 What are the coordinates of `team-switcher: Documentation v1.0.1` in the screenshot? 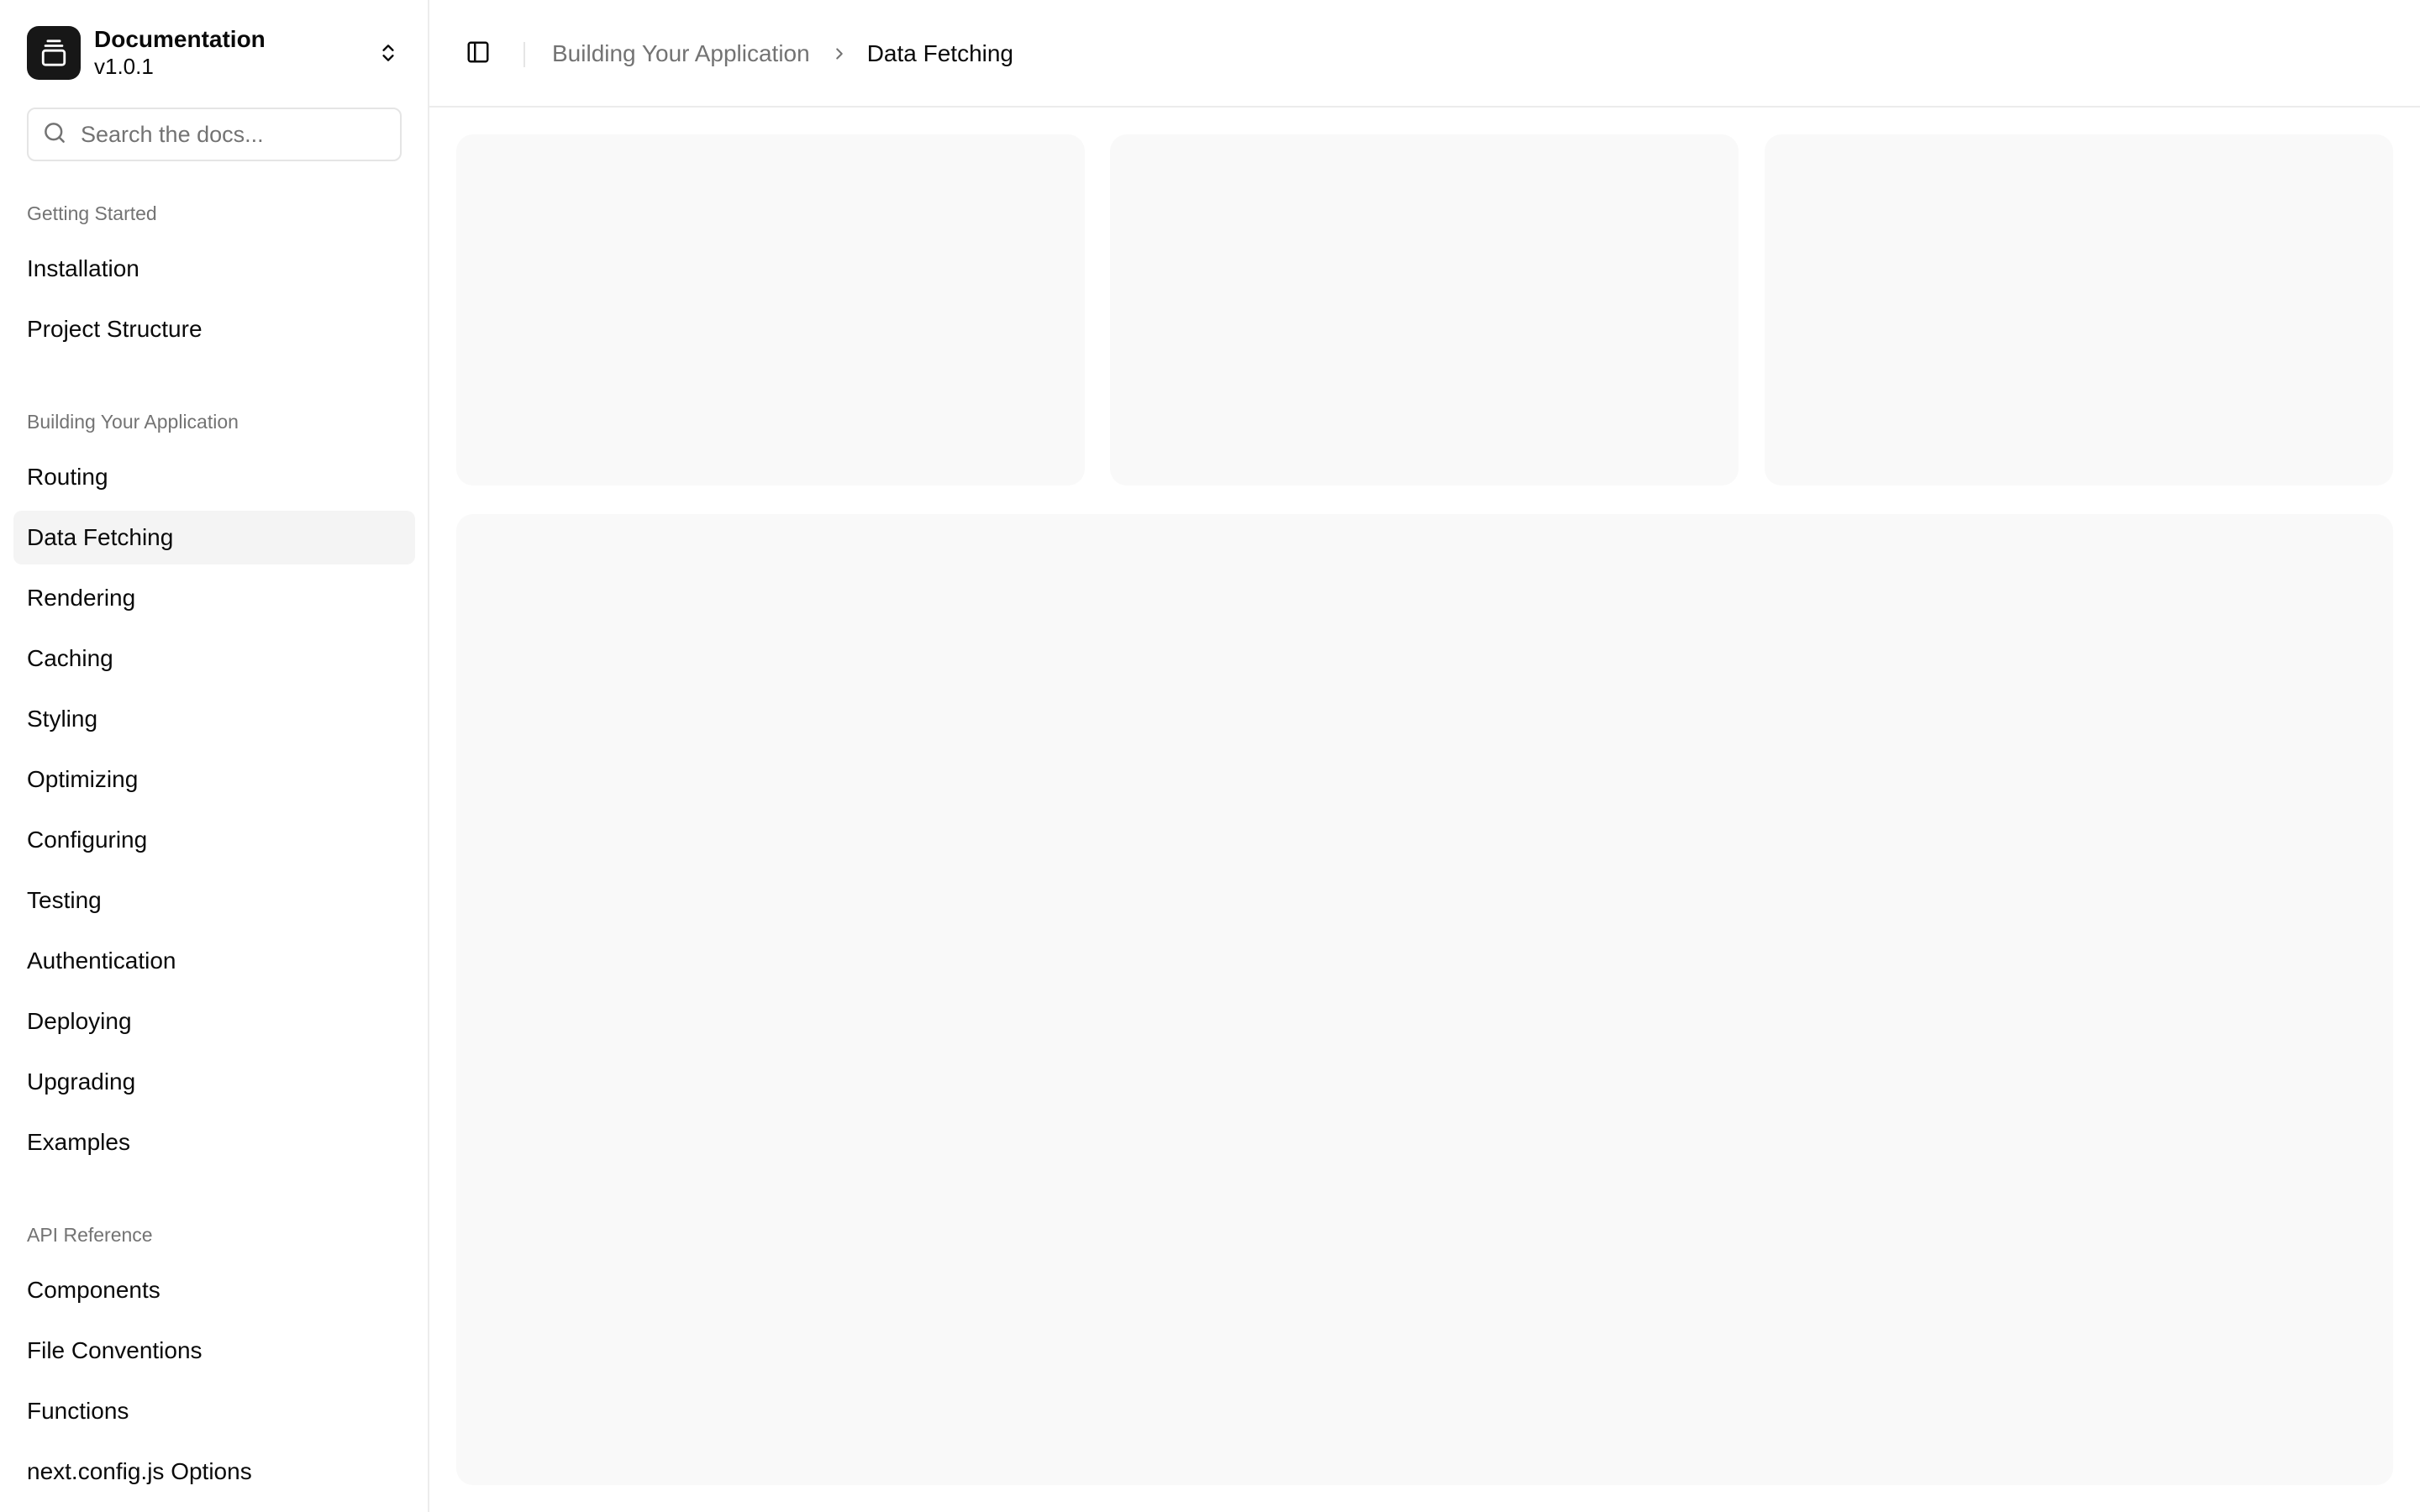 It's located at (215, 53).